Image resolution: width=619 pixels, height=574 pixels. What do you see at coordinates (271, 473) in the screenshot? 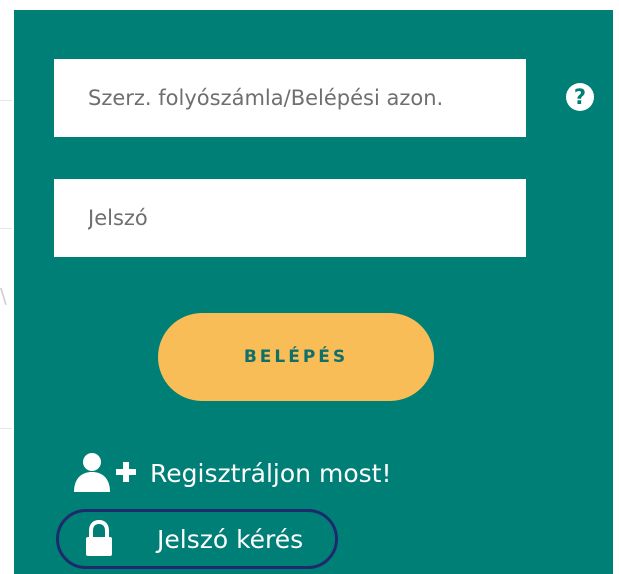
I see `register-label: Regisztráljon most!` at bounding box center [271, 473].